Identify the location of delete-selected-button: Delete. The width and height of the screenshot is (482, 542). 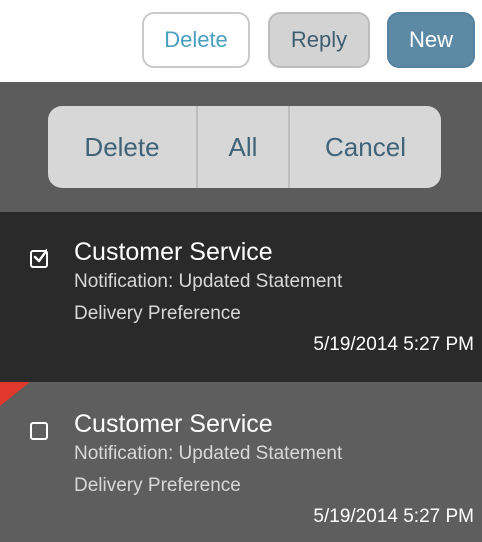
(122, 147).